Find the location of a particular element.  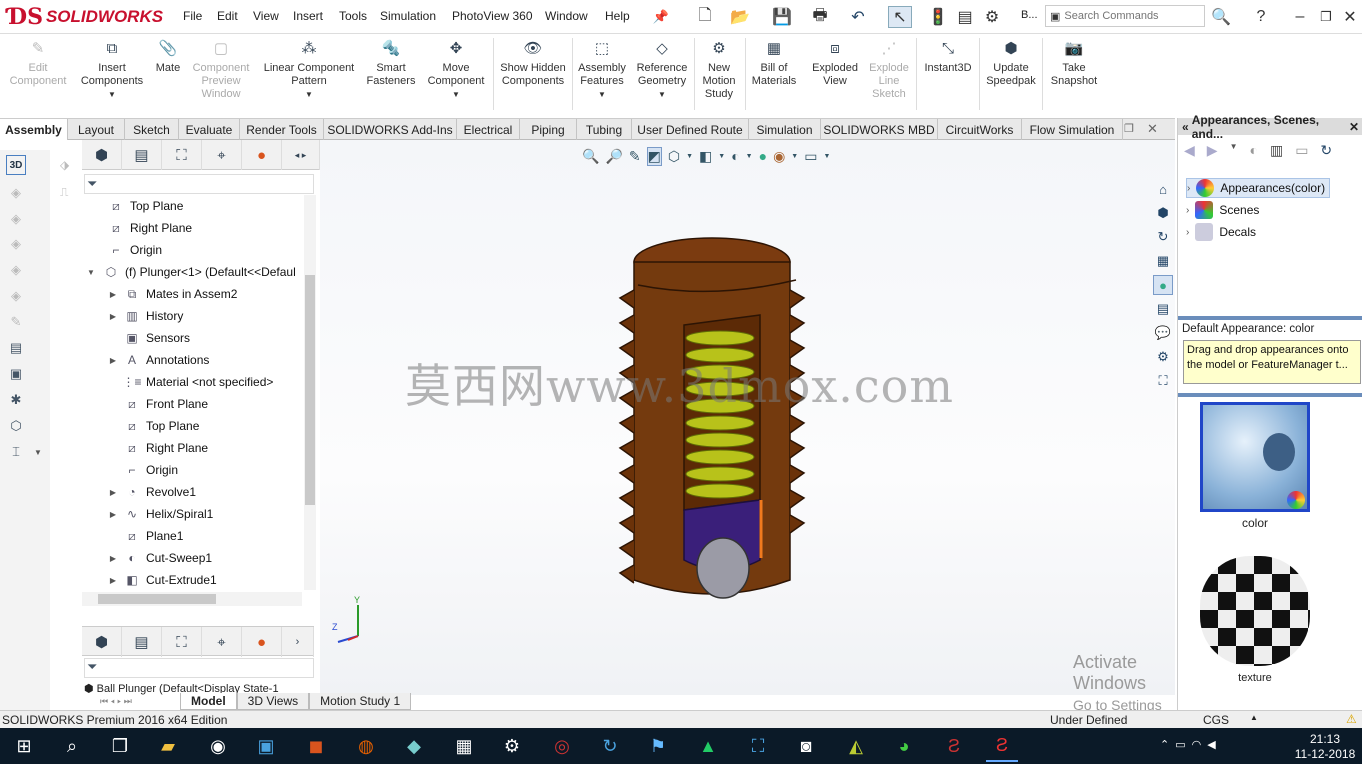

screen-capture-icon: ⛶ is located at coordinates (758, 746).